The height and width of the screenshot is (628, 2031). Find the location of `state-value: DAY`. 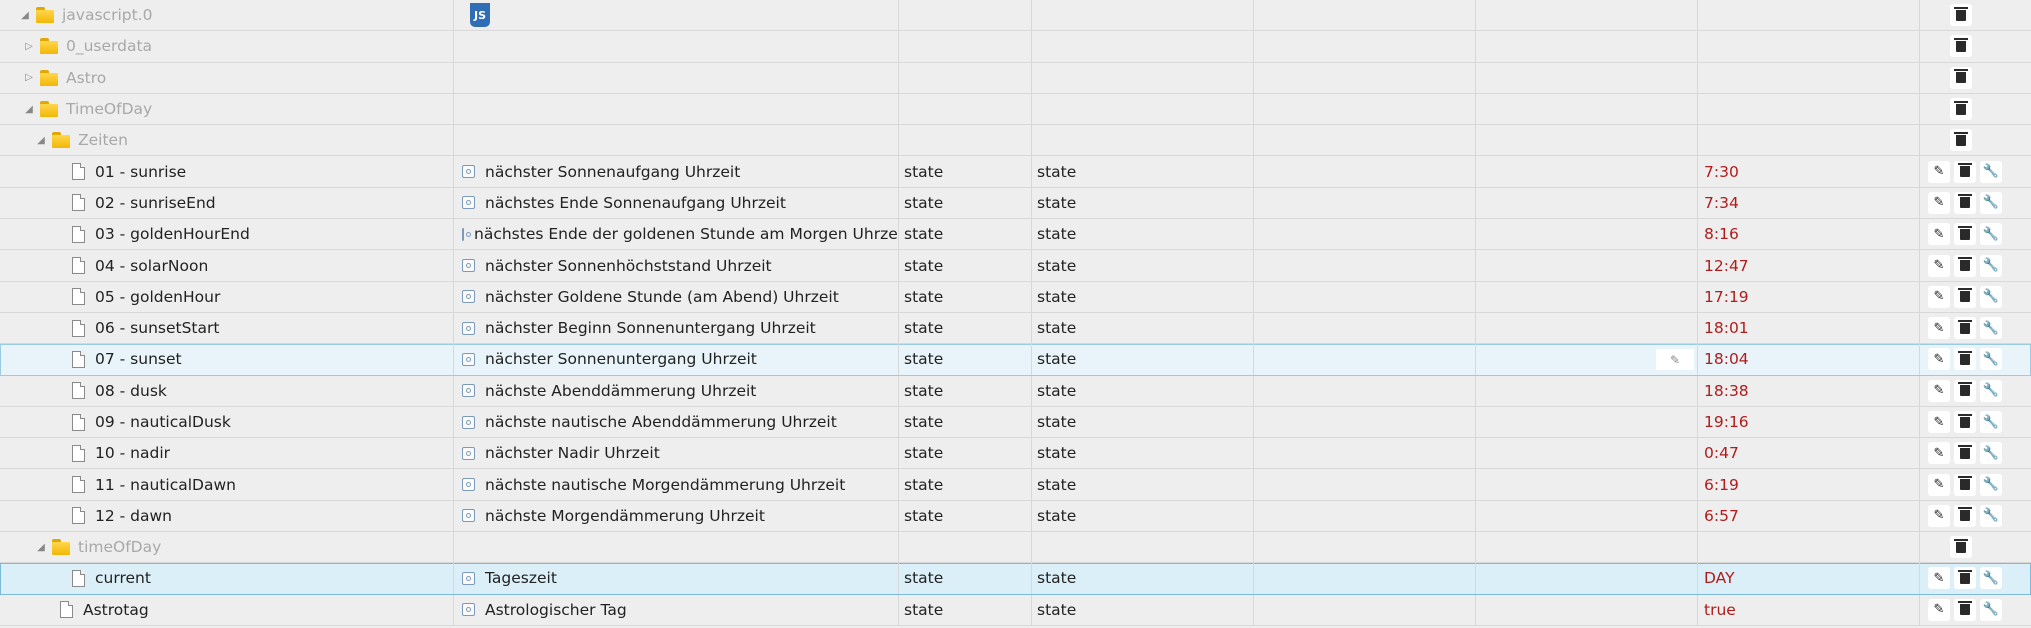

state-value: DAY is located at coordinates (1719, 578).